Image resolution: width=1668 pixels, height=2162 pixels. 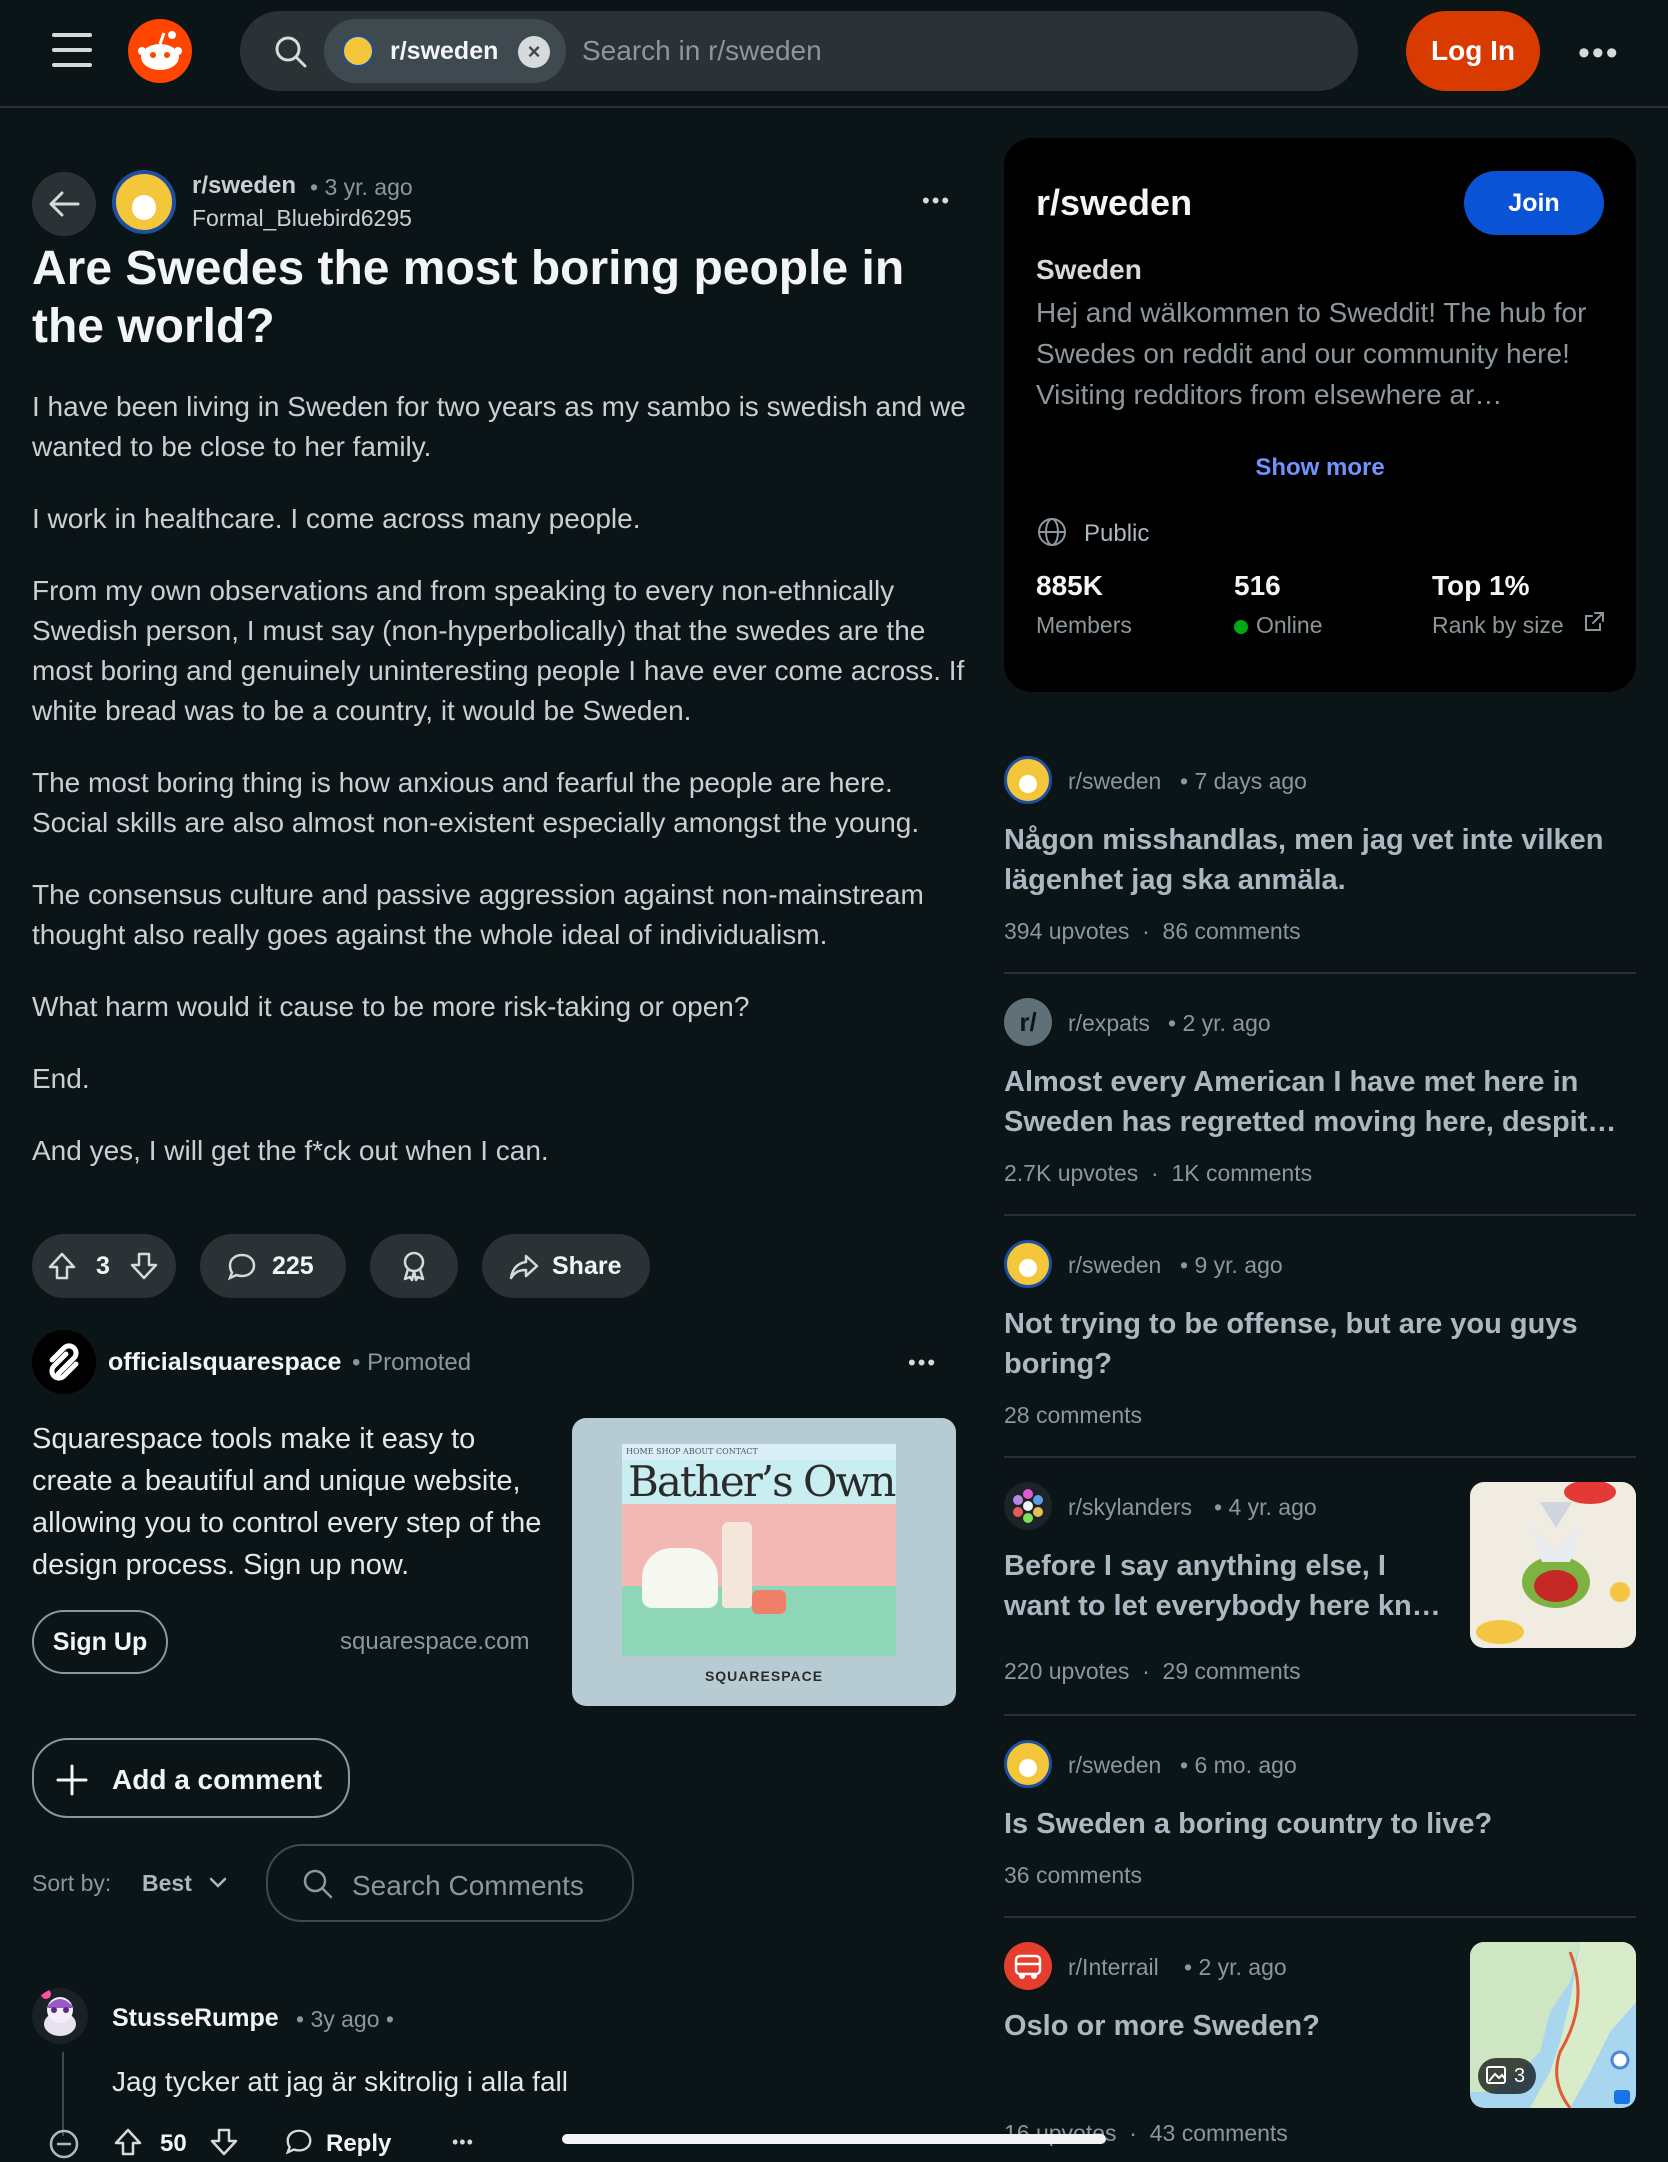 What do you see at coordinates (195, 2018) in the screenshot?
I see `comment-author: StusseRumpe` at bounding box center [195, 2018].